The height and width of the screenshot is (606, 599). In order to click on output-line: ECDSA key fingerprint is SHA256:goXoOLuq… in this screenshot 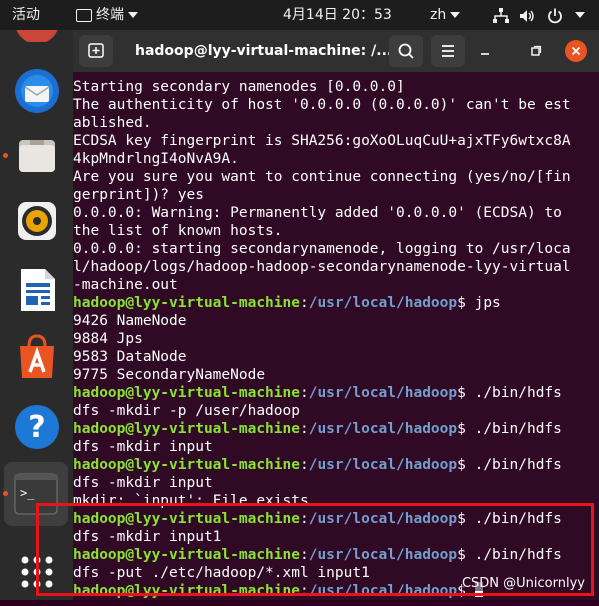, I will do `click(322, 141)`.